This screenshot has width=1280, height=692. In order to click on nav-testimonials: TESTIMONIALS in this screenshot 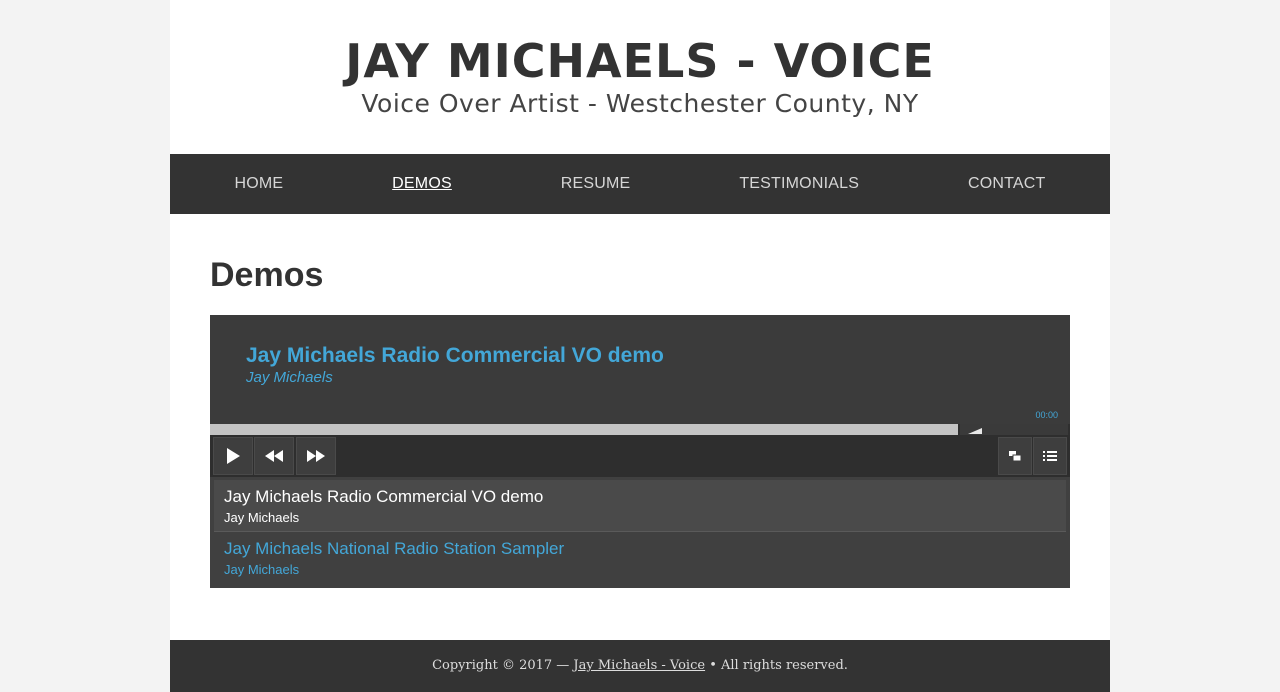, I will do `click(799, 184)`.